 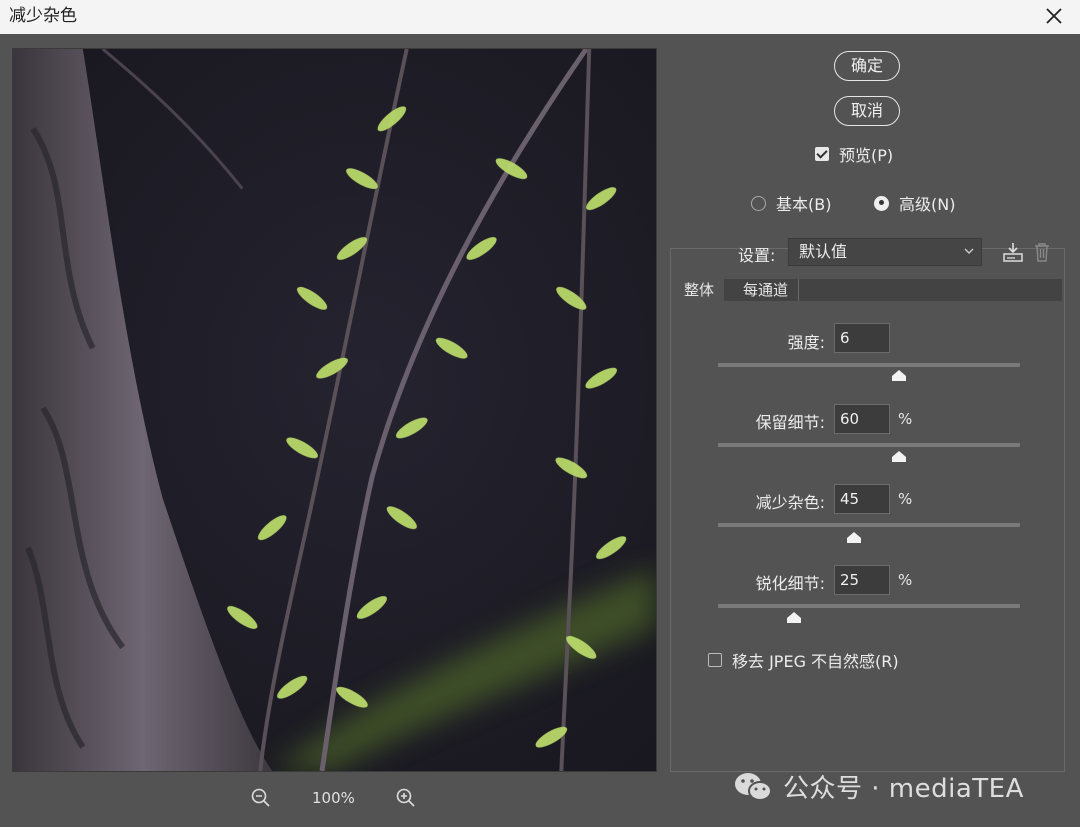 I want to click on preserve-details-unit: %, so click(x=905, y=419).